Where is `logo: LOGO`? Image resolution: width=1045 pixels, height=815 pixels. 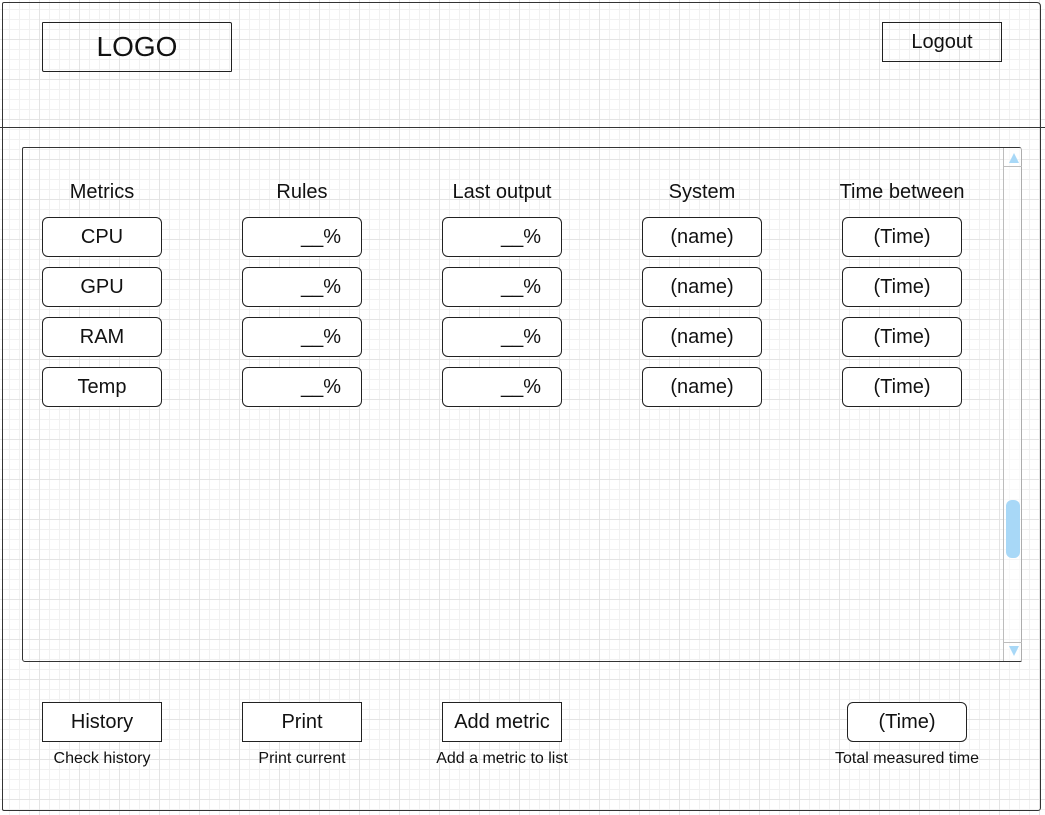 logo: LOGO is located at coordinates (137, 47).